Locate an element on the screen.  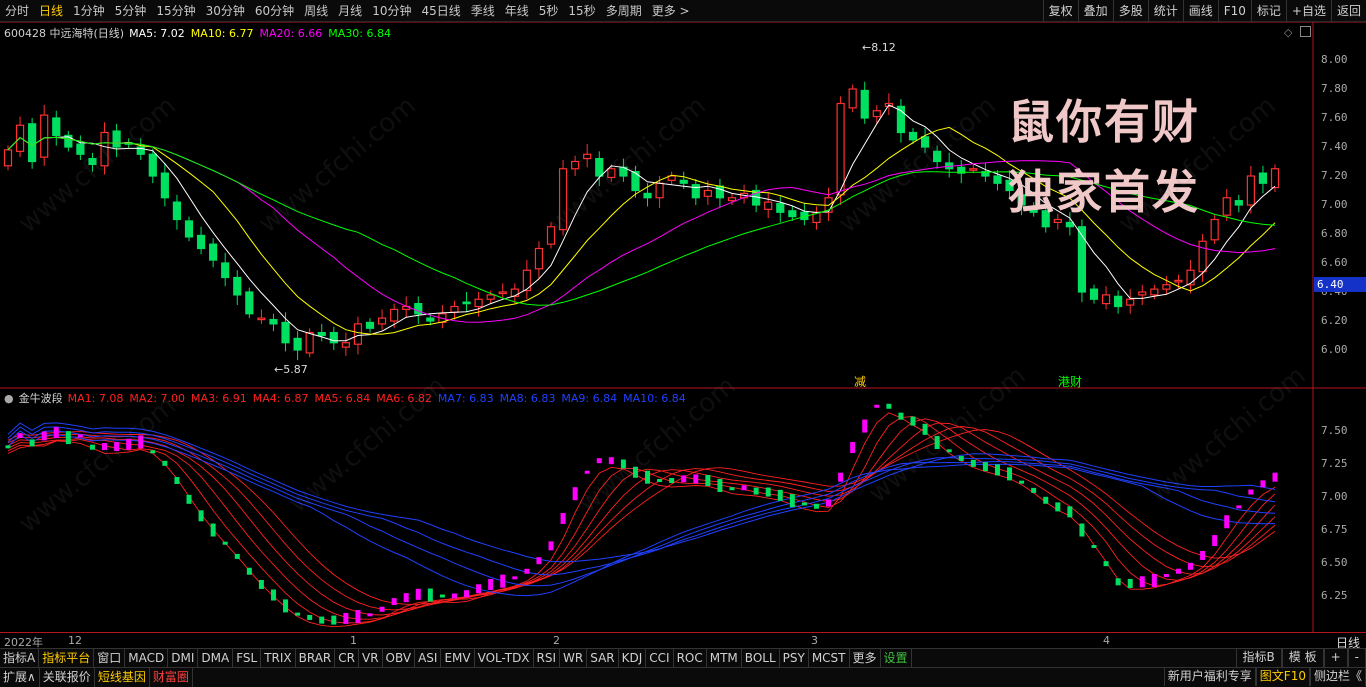
sub-indicator-name: 金牛波段 is located at coordinates (41, 398).